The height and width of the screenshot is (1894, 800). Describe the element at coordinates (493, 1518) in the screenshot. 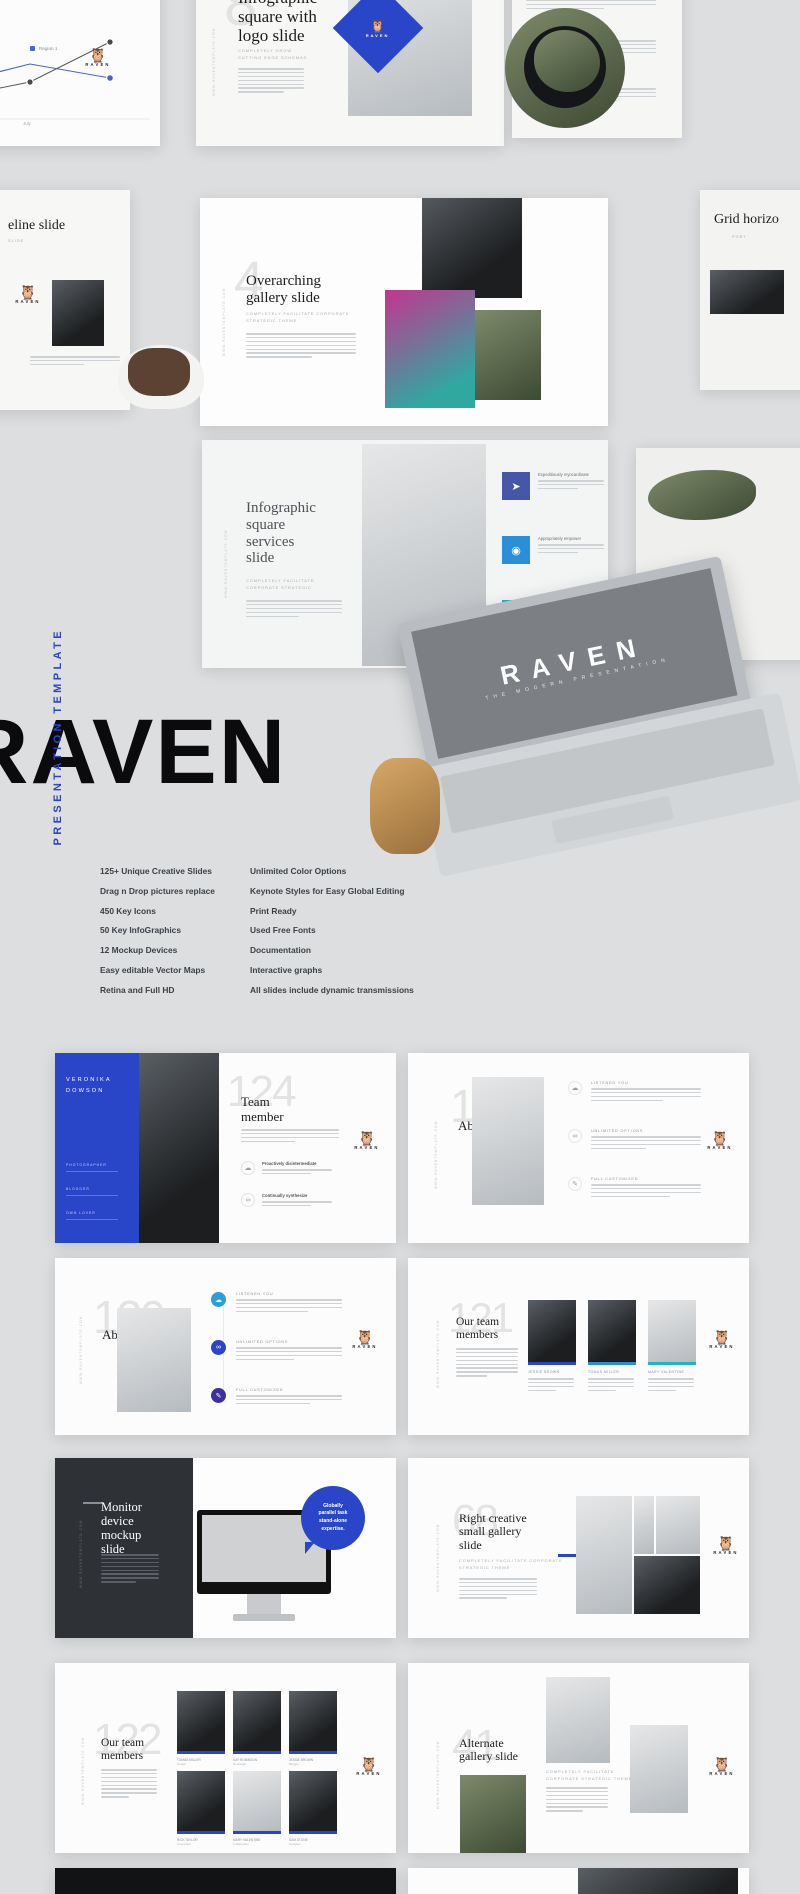

I see `slide-title-line-1: Right creative` at that location.